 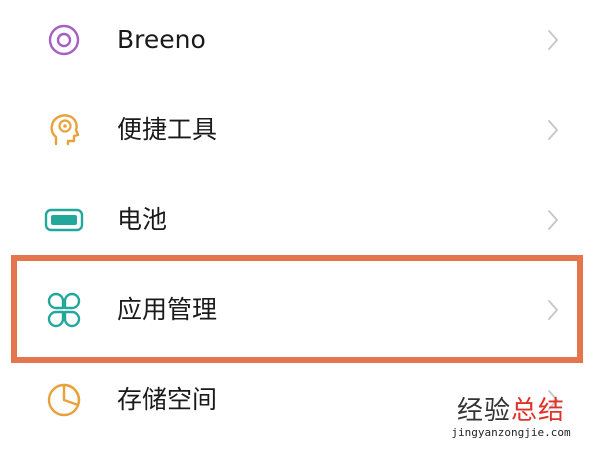 I want to click on settings-item-label: 便捷工具, so click(x=167, y=129).